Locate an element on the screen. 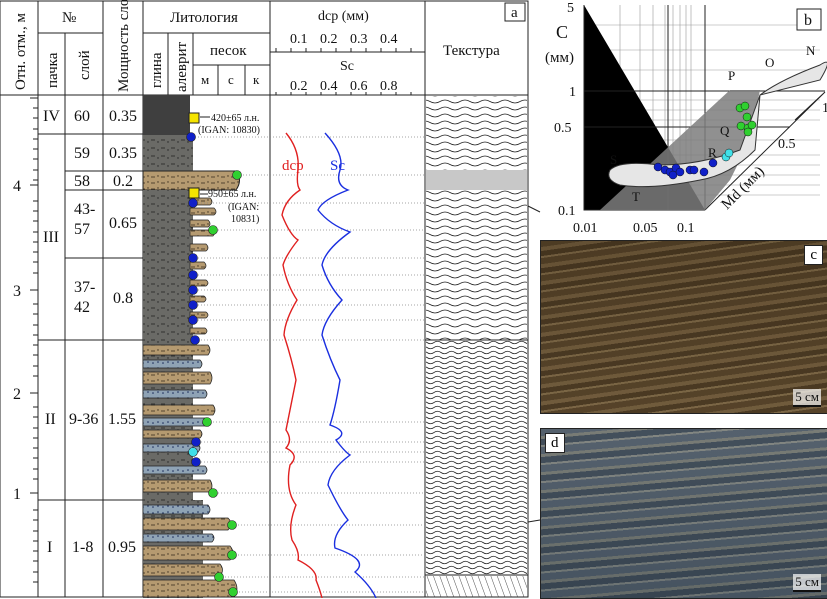 The width and height of the screenshot is (827, 599). header-silt: алеврит is located at coordinates (182, 66).